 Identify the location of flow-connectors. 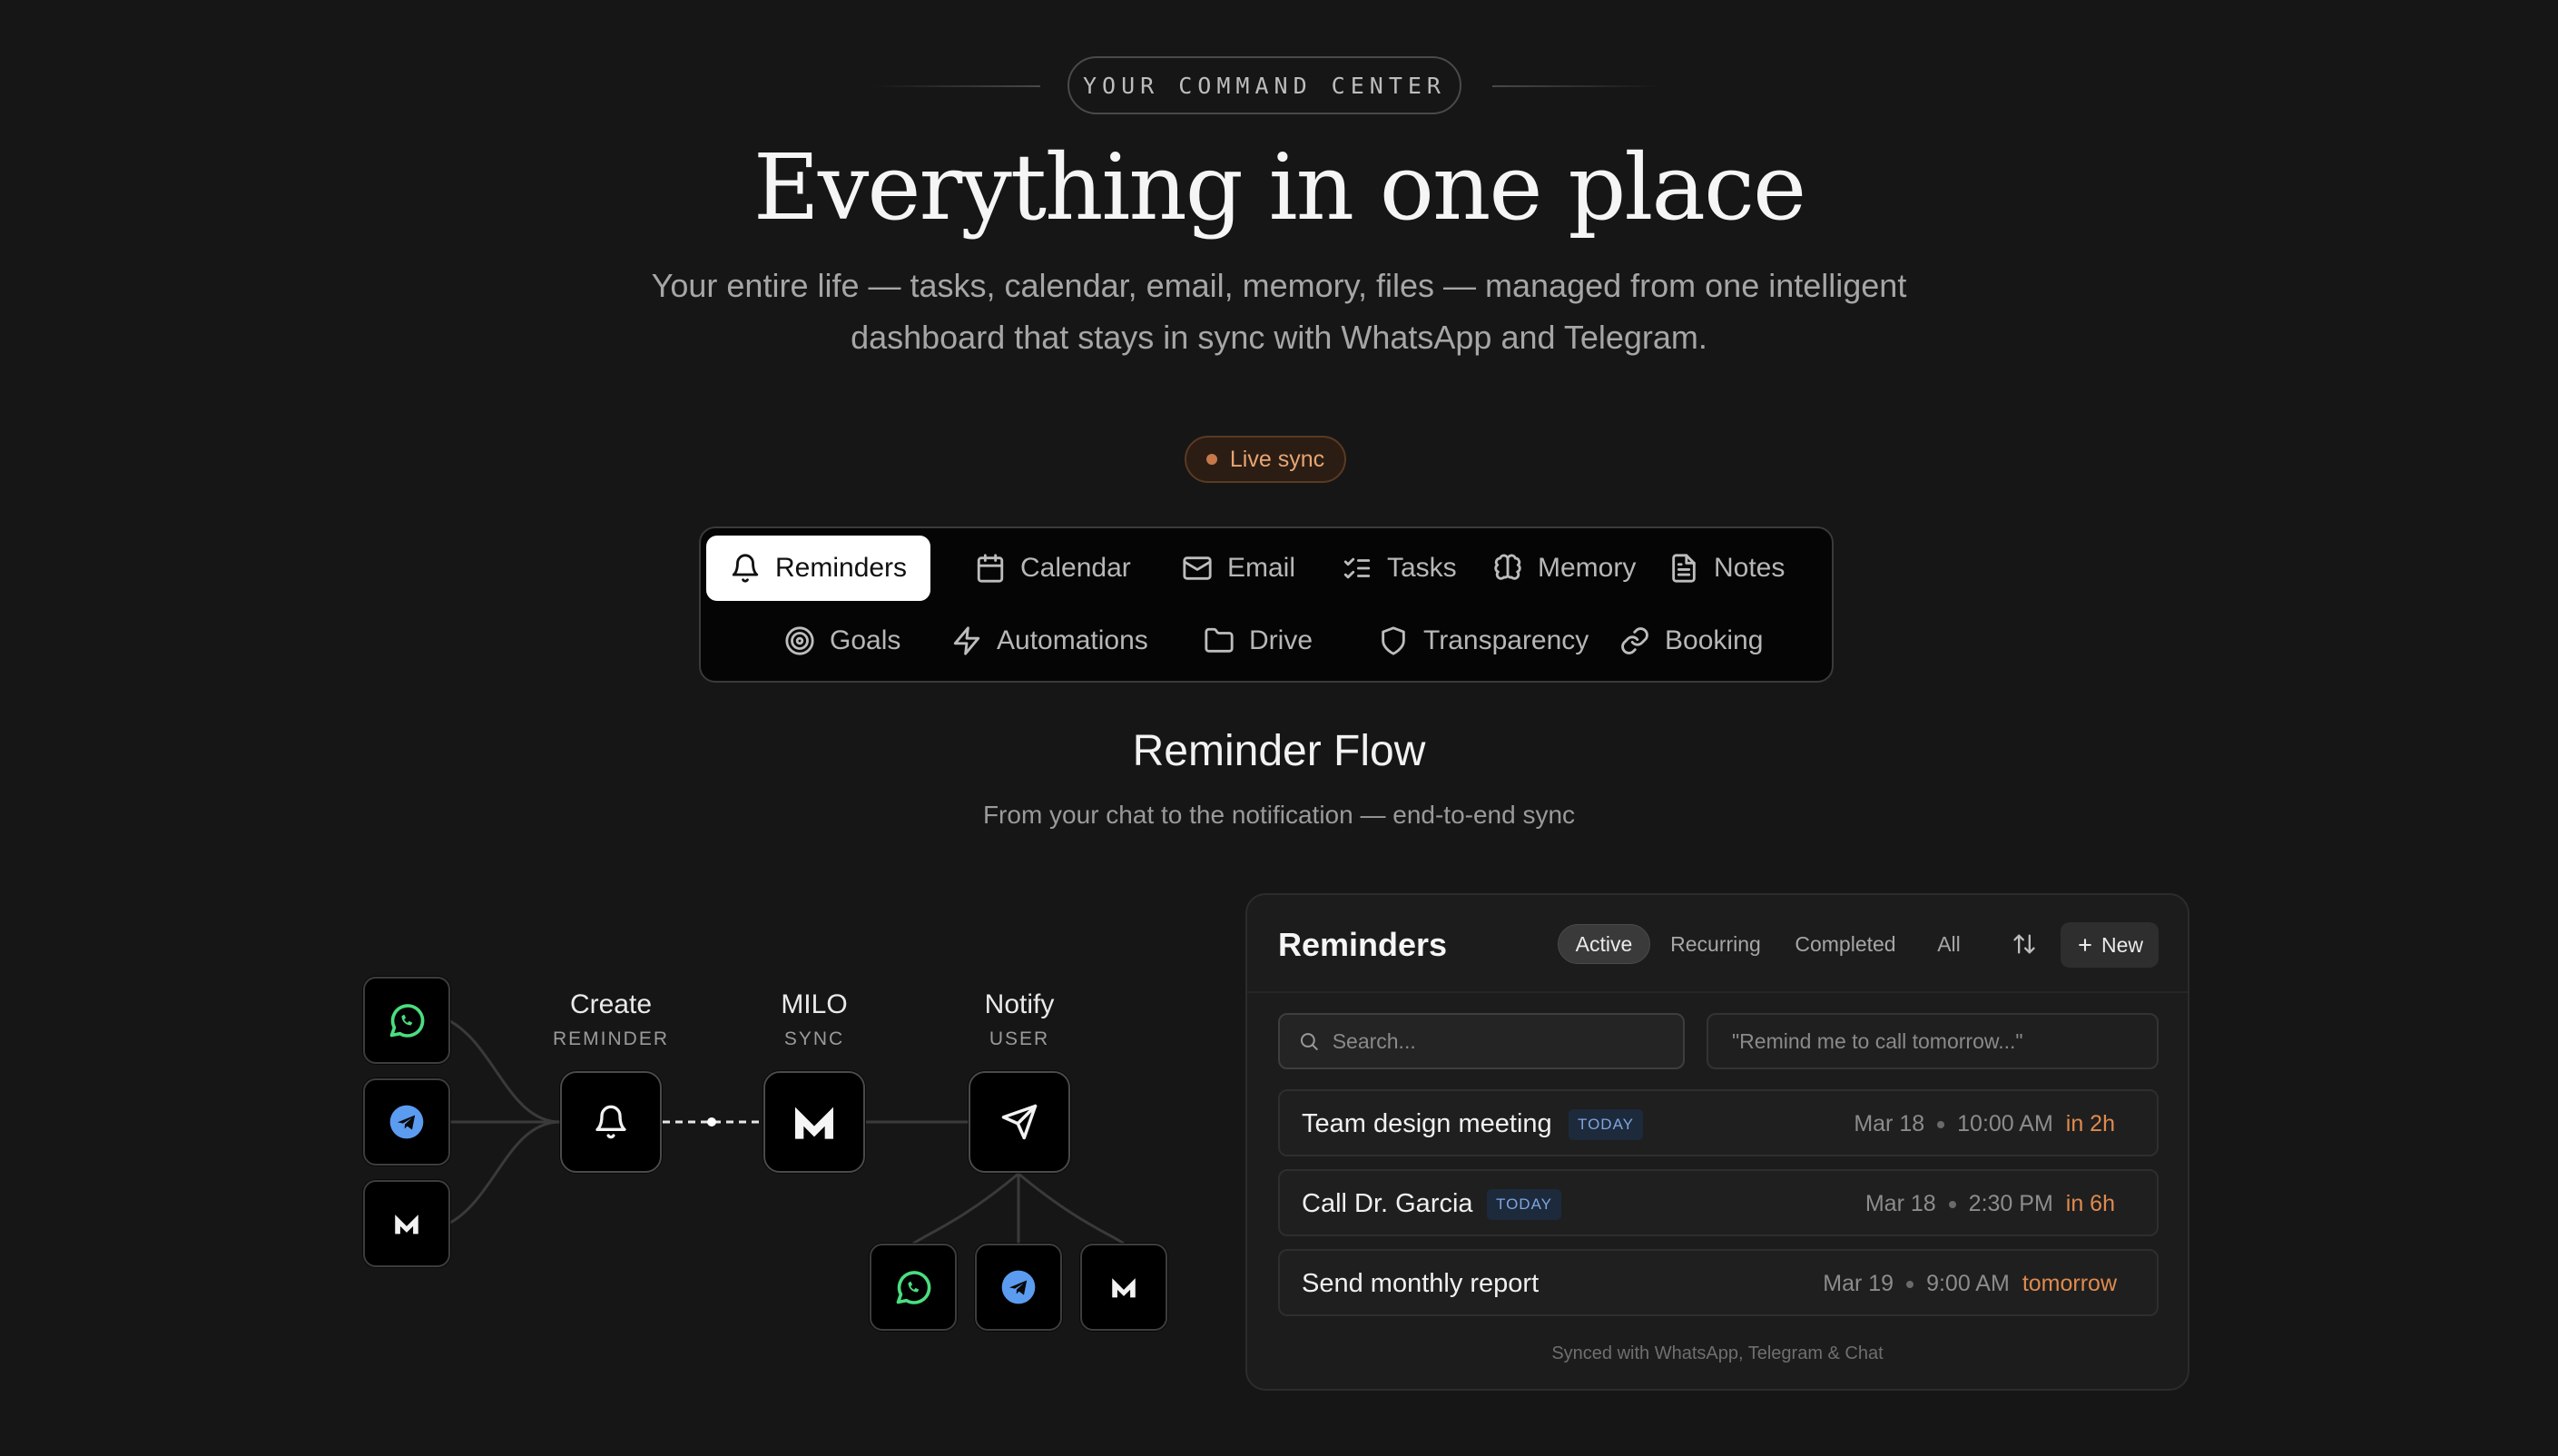
(787, 1131).